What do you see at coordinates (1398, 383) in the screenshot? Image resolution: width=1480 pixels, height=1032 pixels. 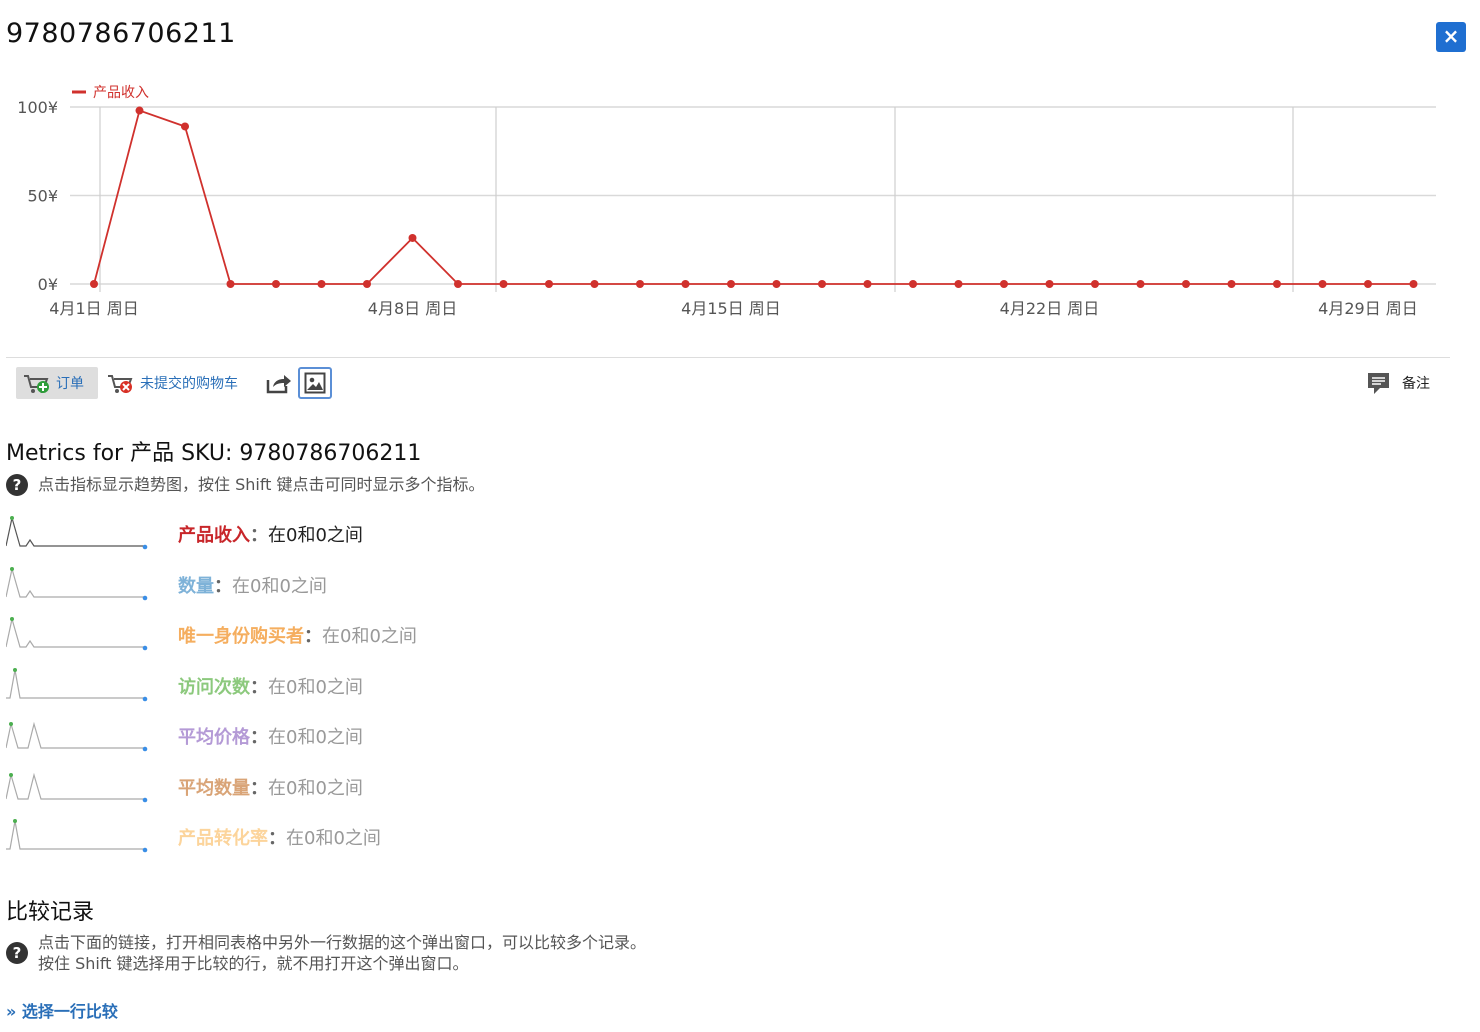 I see `notes-button: 备注` at bounding box center [1398, 383].